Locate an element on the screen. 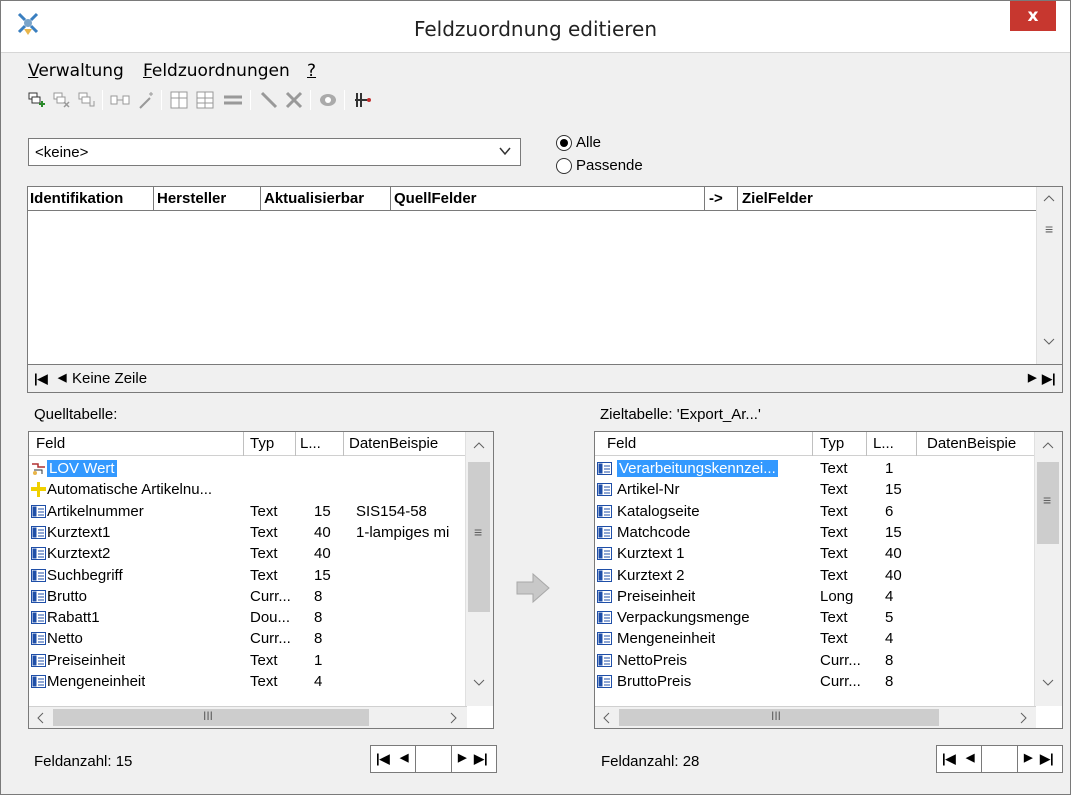 The height and width of the screenshot is (795, 1071). target-vscroll: ≡ is located at coordinates (1048, 569).